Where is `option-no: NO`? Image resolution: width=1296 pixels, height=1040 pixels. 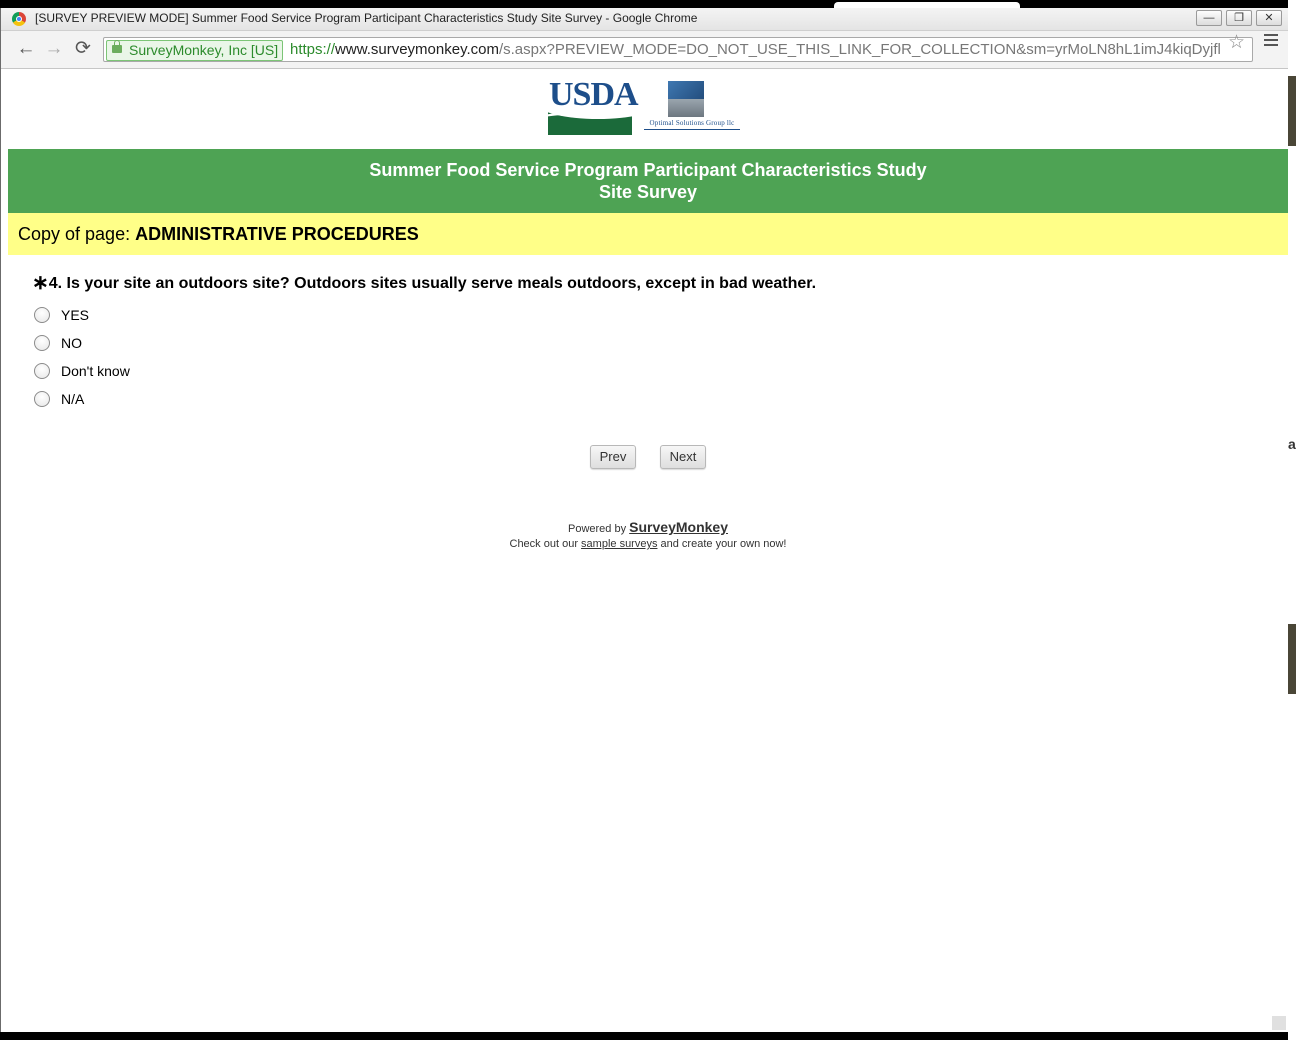
option-no: NO is located at coordinates (82, 343).